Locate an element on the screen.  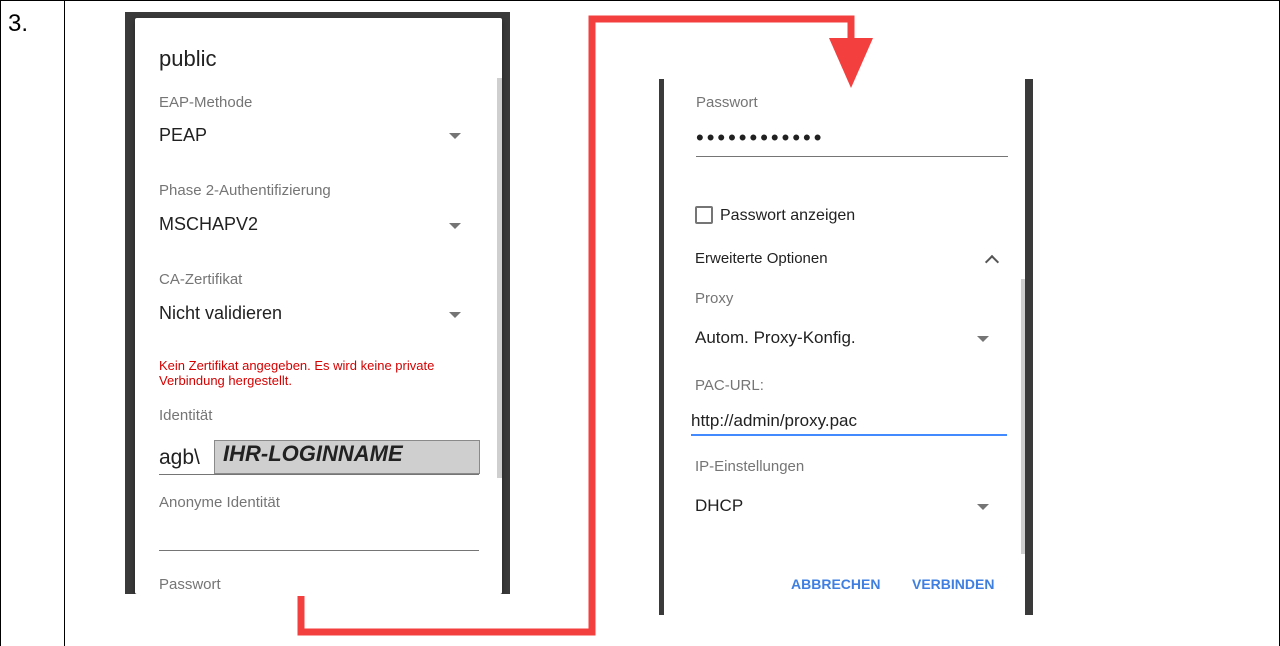
anon-identity-underline is located at coordinates (319, 550).